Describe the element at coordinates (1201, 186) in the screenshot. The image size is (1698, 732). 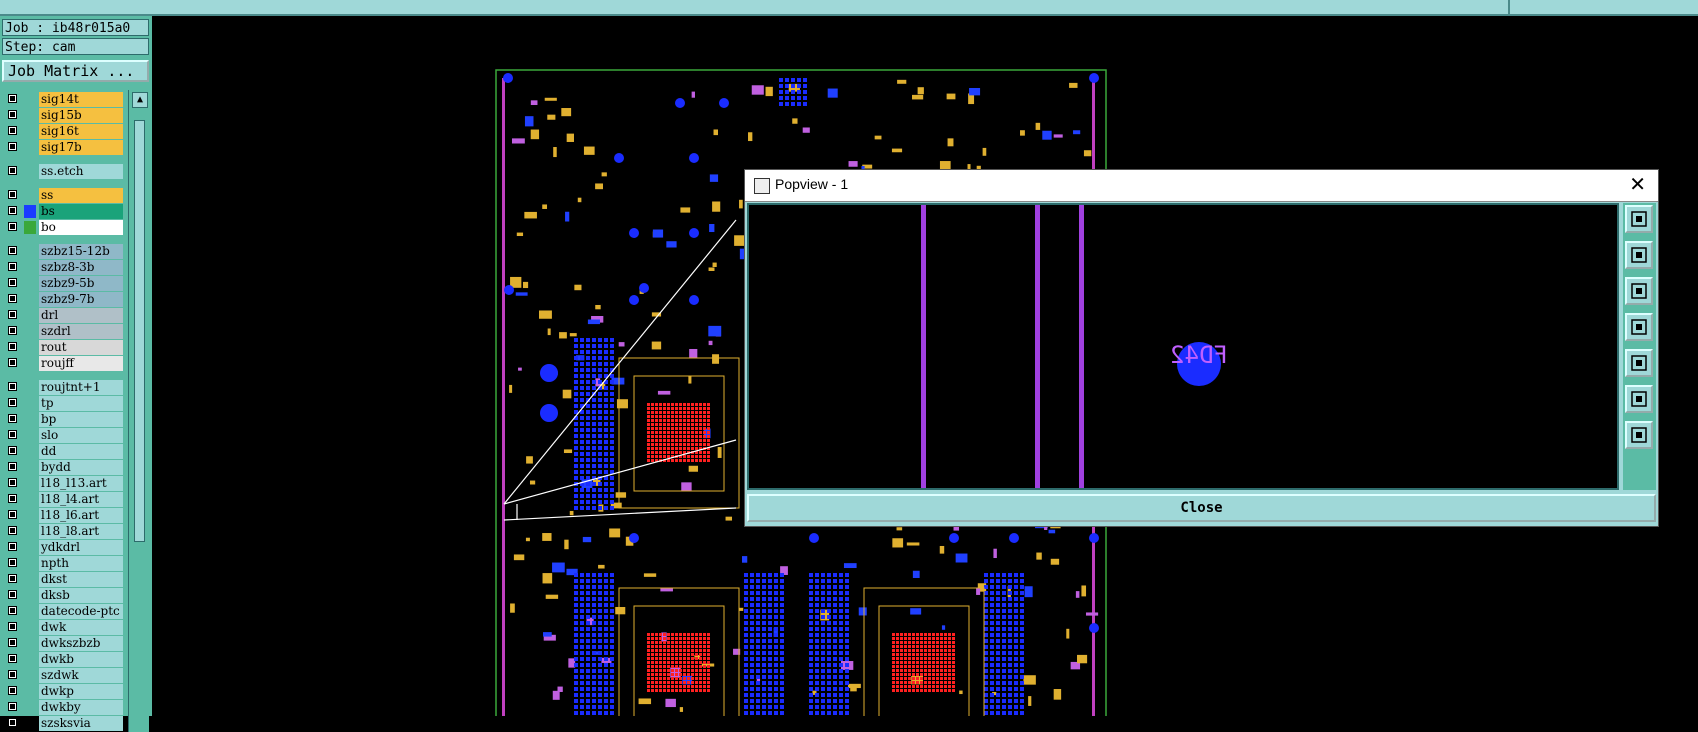
I see `popview-titlebar: Popview - 1 ✕` at that location.